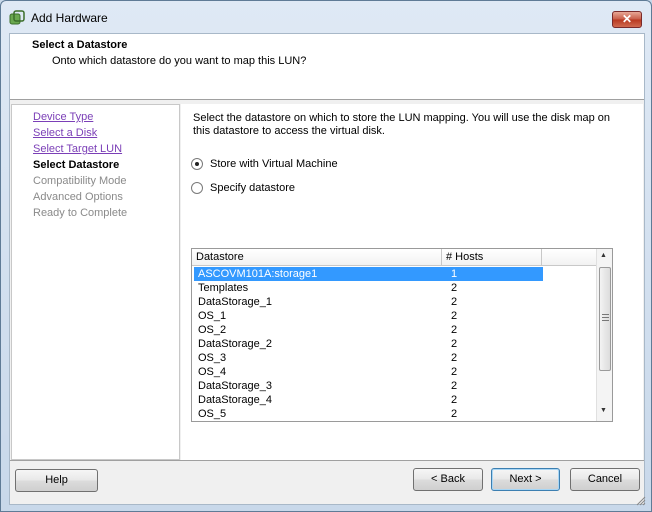 The image size is (652, 512). I want to click on store-with-vm-option: Store with Virtual Machine, so click(264, 164).